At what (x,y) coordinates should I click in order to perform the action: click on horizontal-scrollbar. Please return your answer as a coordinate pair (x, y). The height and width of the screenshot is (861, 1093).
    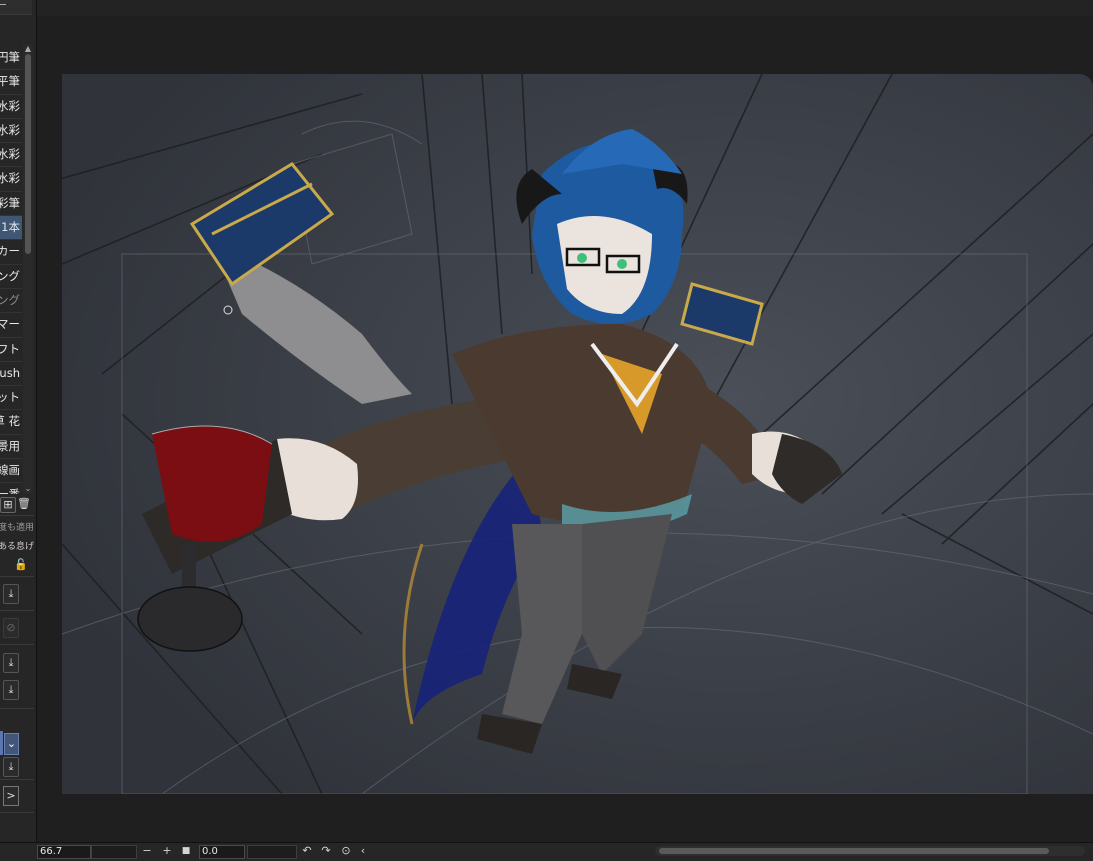
    Looking at the image, I should click on (870, 851).